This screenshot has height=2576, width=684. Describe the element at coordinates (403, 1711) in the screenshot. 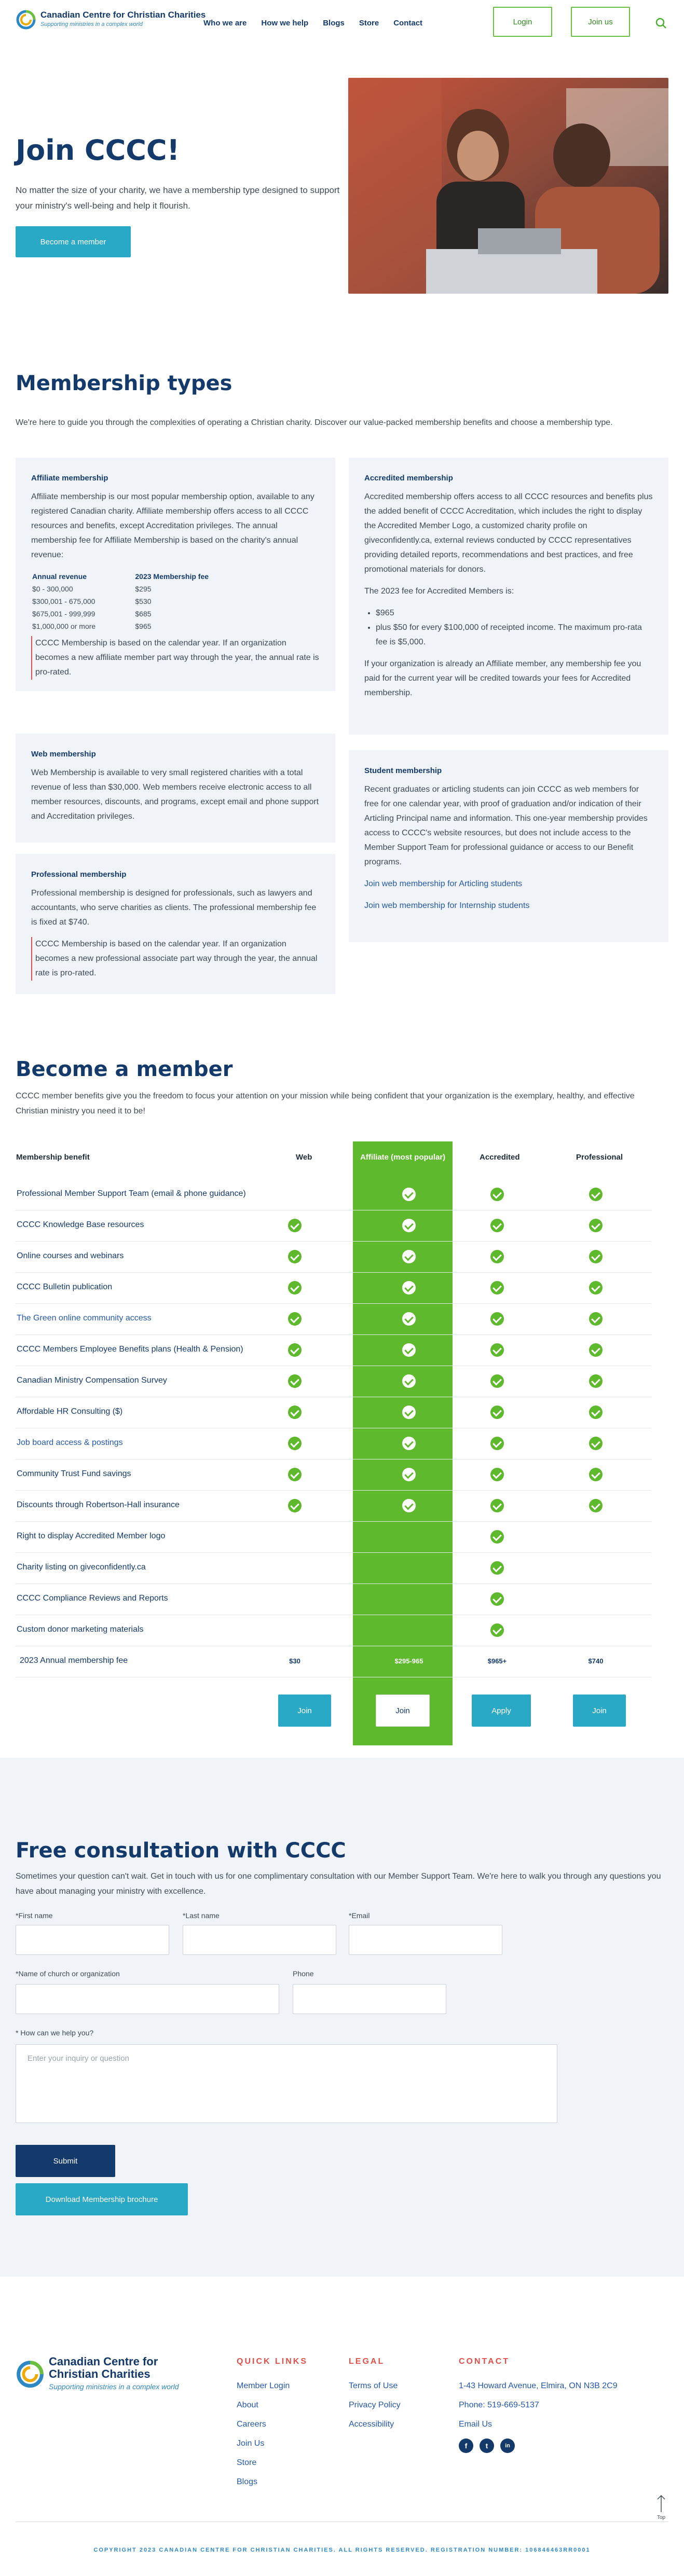

I see `join-affiliate-button: Join` at that location.